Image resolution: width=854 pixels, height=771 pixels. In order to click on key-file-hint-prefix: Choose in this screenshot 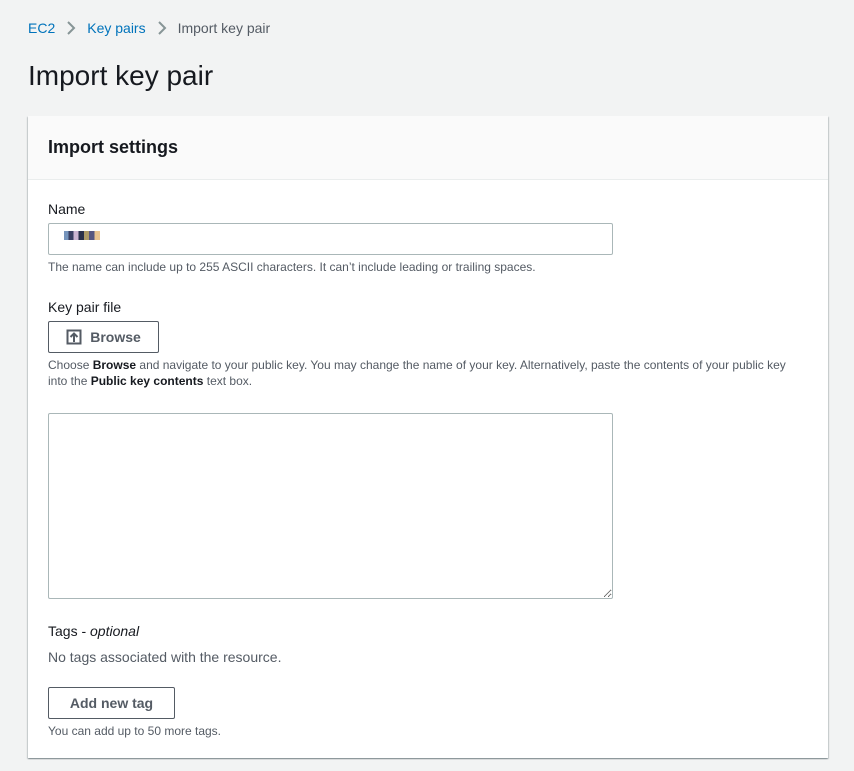, I will do `click(70, 365)`.